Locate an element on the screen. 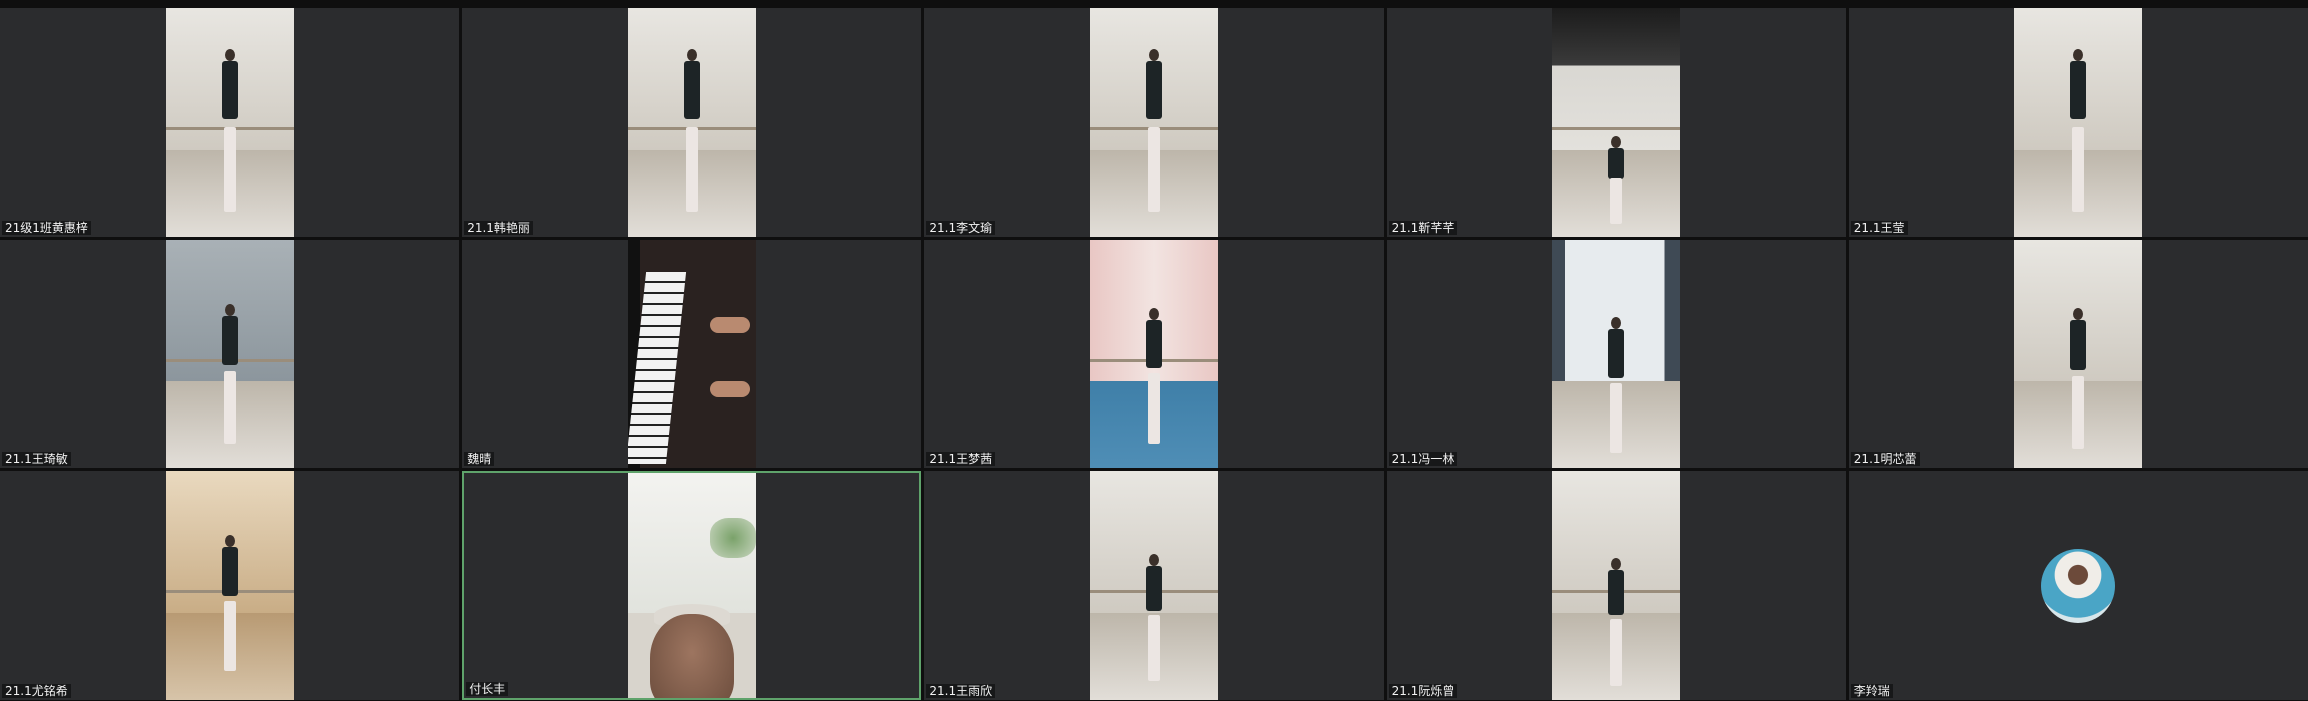 This screenshot has height=701, width=2308. participant-tile: 魏晴 is located at coordinates (692, 354).